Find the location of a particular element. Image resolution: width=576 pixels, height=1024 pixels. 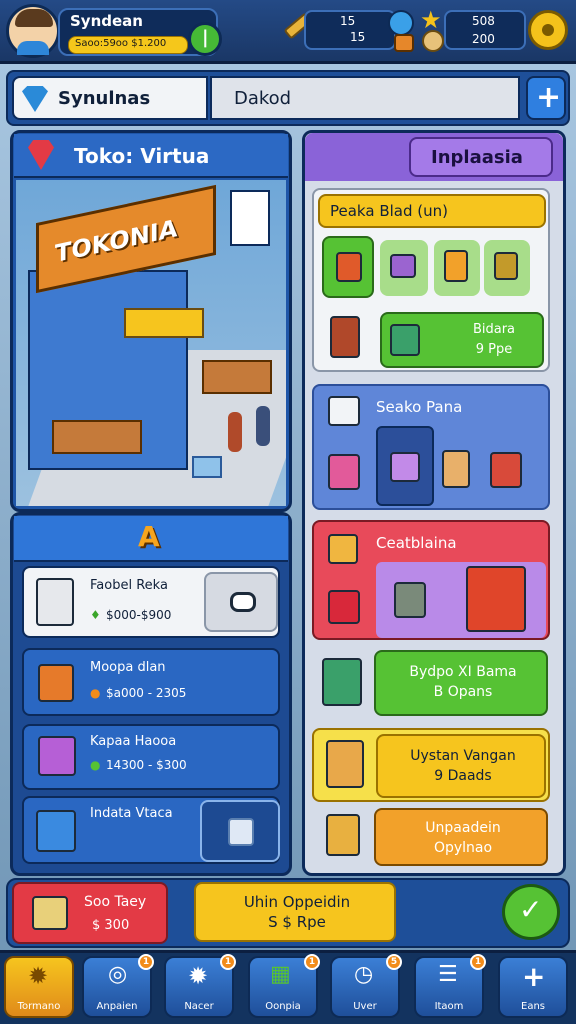

nav-label: Itaom is located at coordinates (449, 1006).